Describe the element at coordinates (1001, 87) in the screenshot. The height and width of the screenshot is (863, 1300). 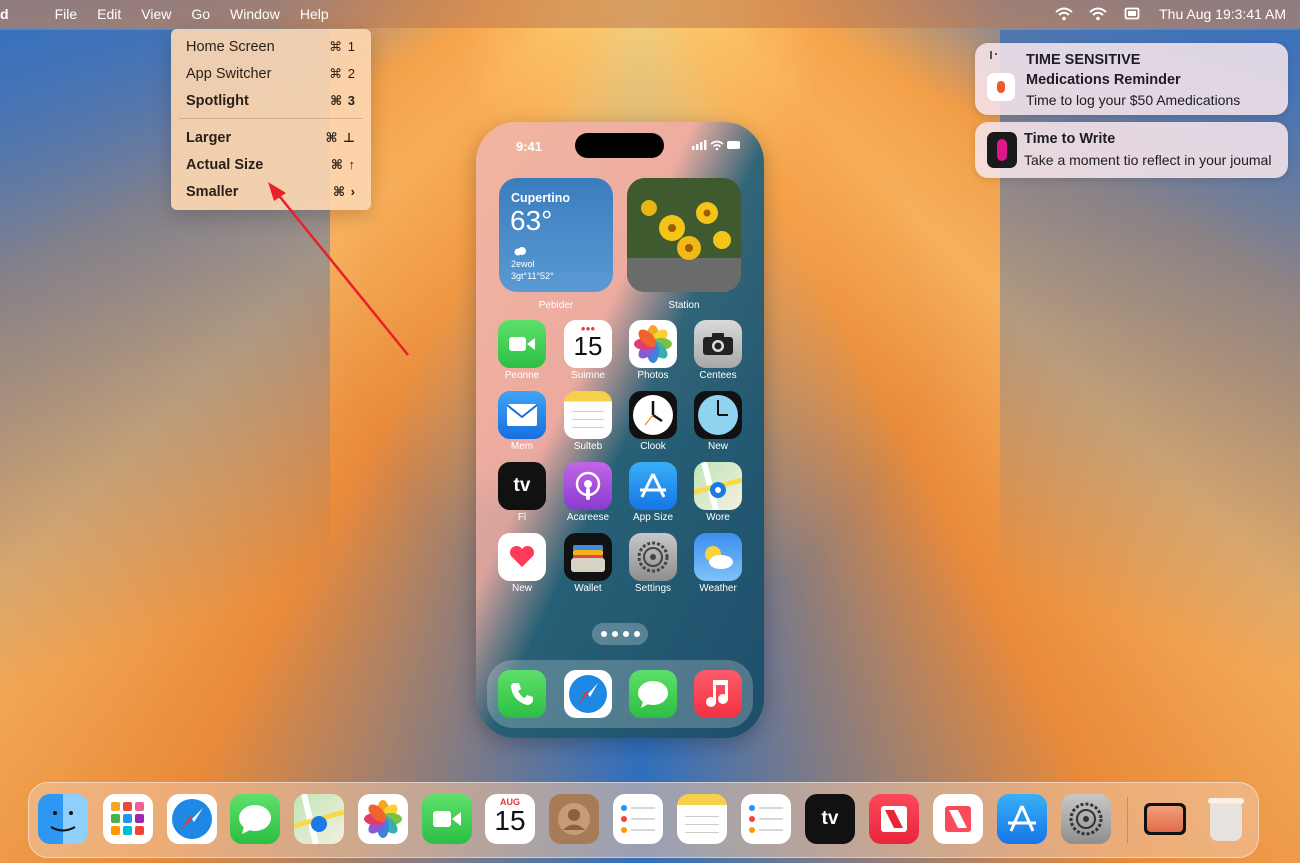
I see `medications-app-icon` at that location.